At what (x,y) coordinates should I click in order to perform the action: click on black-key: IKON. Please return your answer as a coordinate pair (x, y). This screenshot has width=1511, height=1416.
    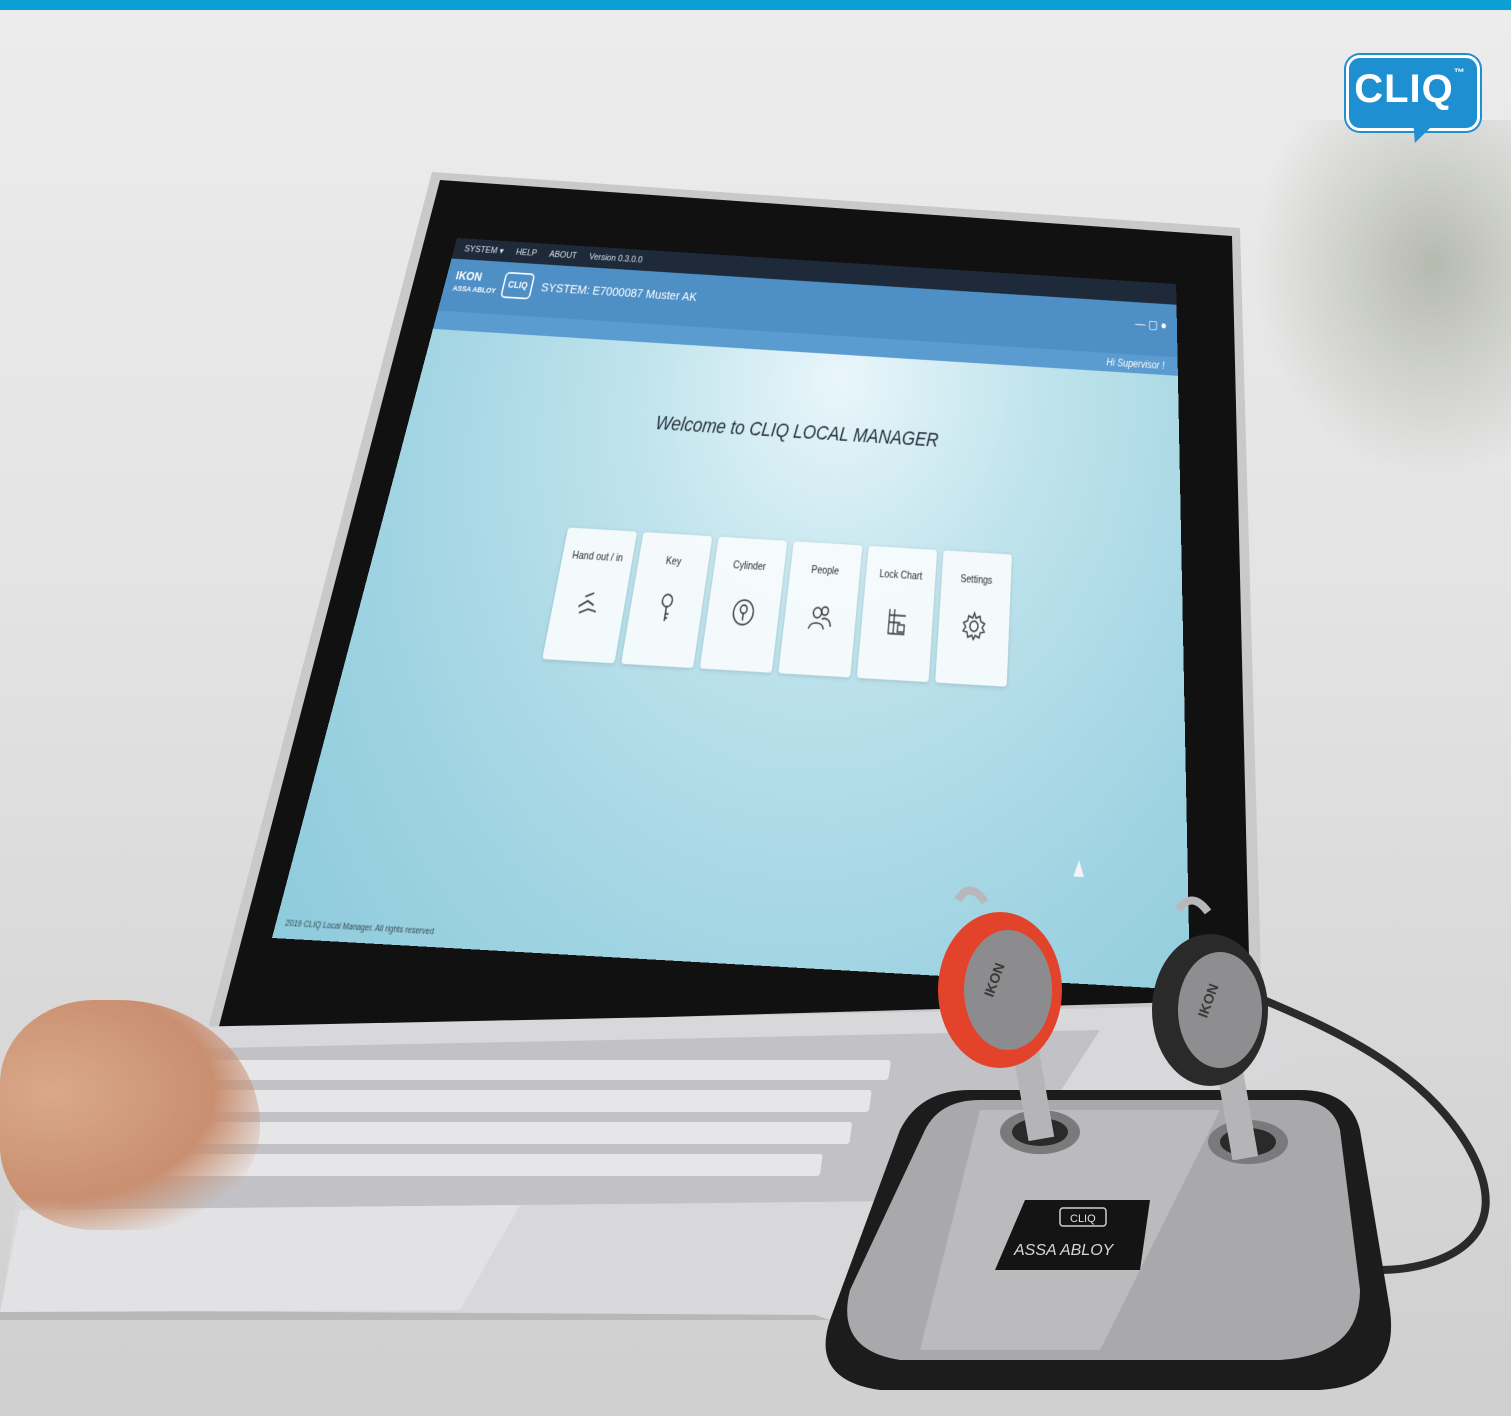
    Looking at the image, I should click on (1210, 1028).